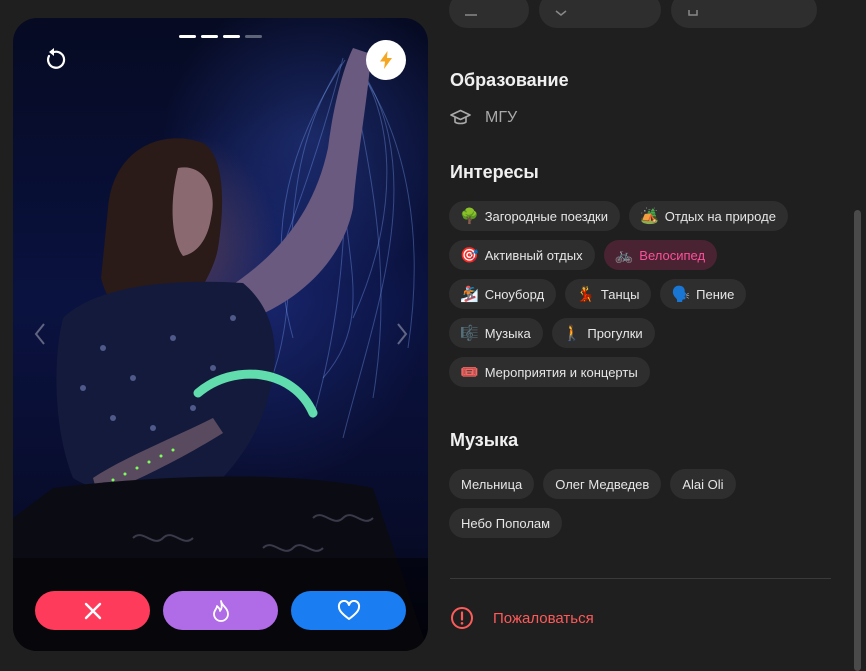 This screenshot has height=671, width=866. I want to click on partially-visible-chips, so click(633, 14).